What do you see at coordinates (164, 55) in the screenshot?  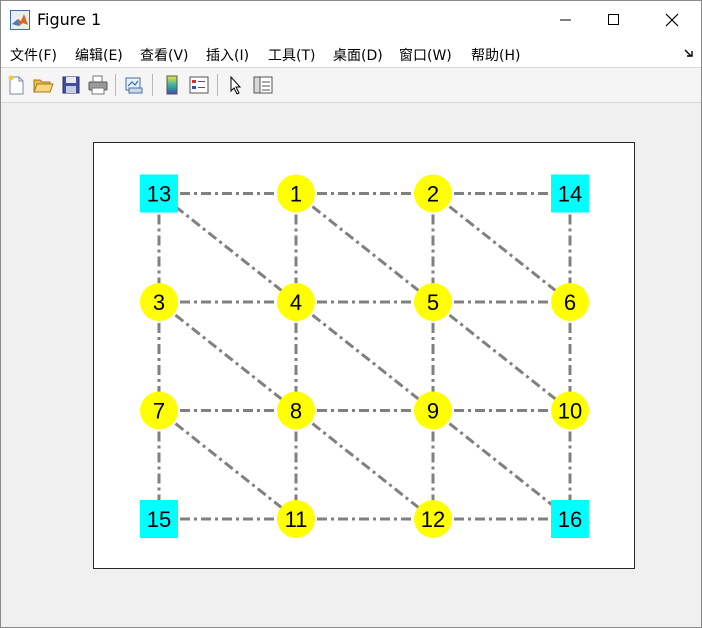 I see `menu-view: 查看(V)` at bounding box center [164, 55].